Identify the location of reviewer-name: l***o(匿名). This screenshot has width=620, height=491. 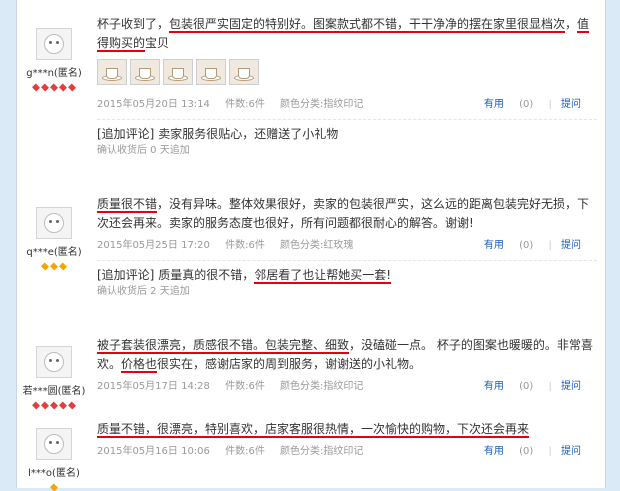
(54, 473).